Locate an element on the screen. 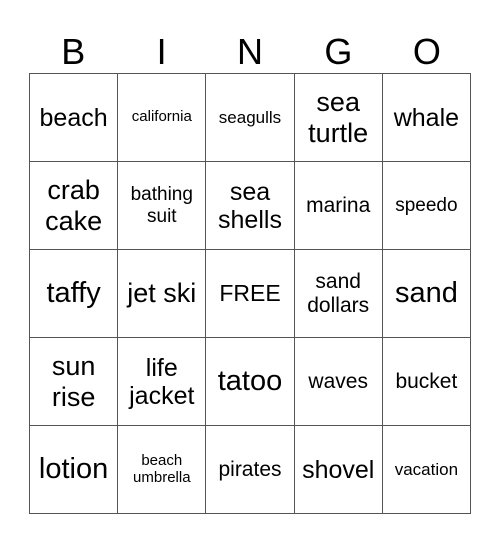  bingo-cell: speedo is located at coordinates (426, 206).